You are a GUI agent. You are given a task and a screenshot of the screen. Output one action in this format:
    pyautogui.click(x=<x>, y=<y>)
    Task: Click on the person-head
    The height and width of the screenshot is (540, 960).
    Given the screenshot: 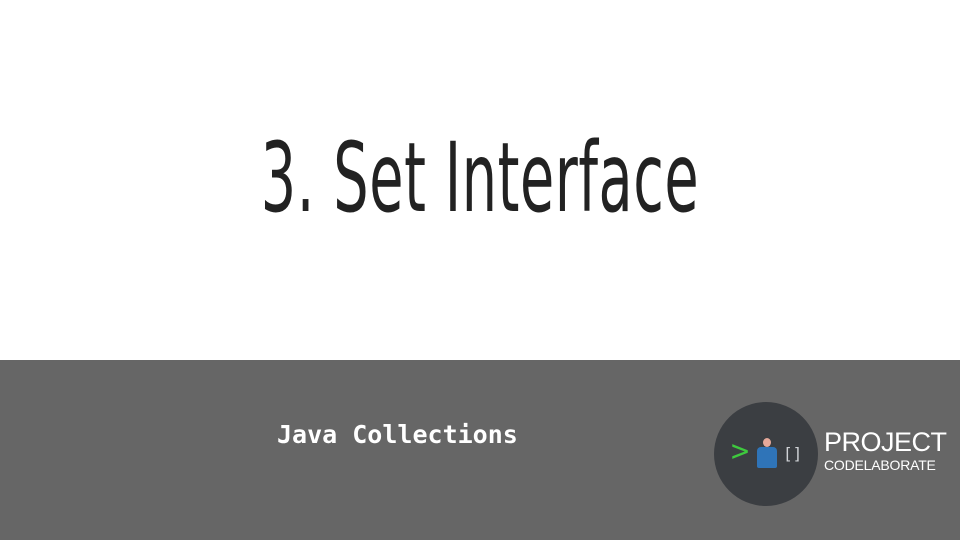 What is the action you would take?
    pyautogui.click(x=767, y=442)
    